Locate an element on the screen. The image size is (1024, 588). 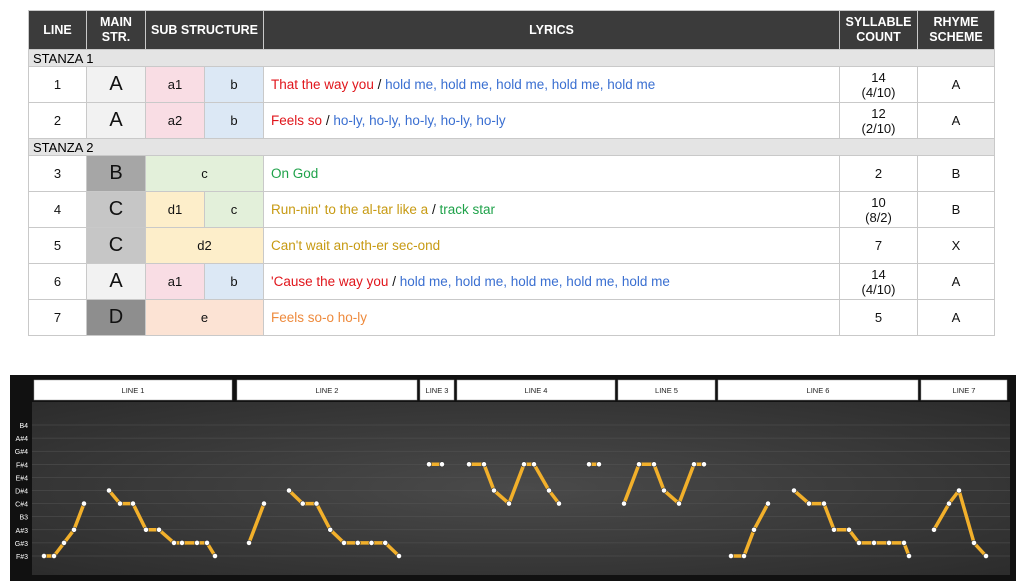
stanza-row: STANZA 1 is located at coordinates (511, 58).